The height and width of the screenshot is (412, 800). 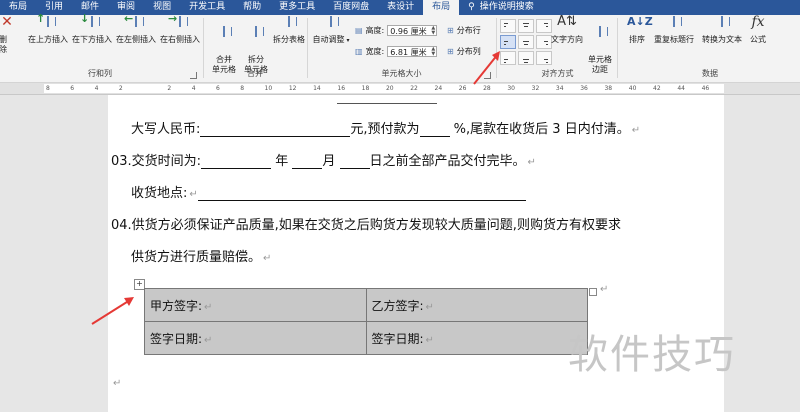 What do you see at coordinates (100, 73) in the screenshot?
I see `group-label-rows-columns: 行和列` at bounding box center [100, 73].